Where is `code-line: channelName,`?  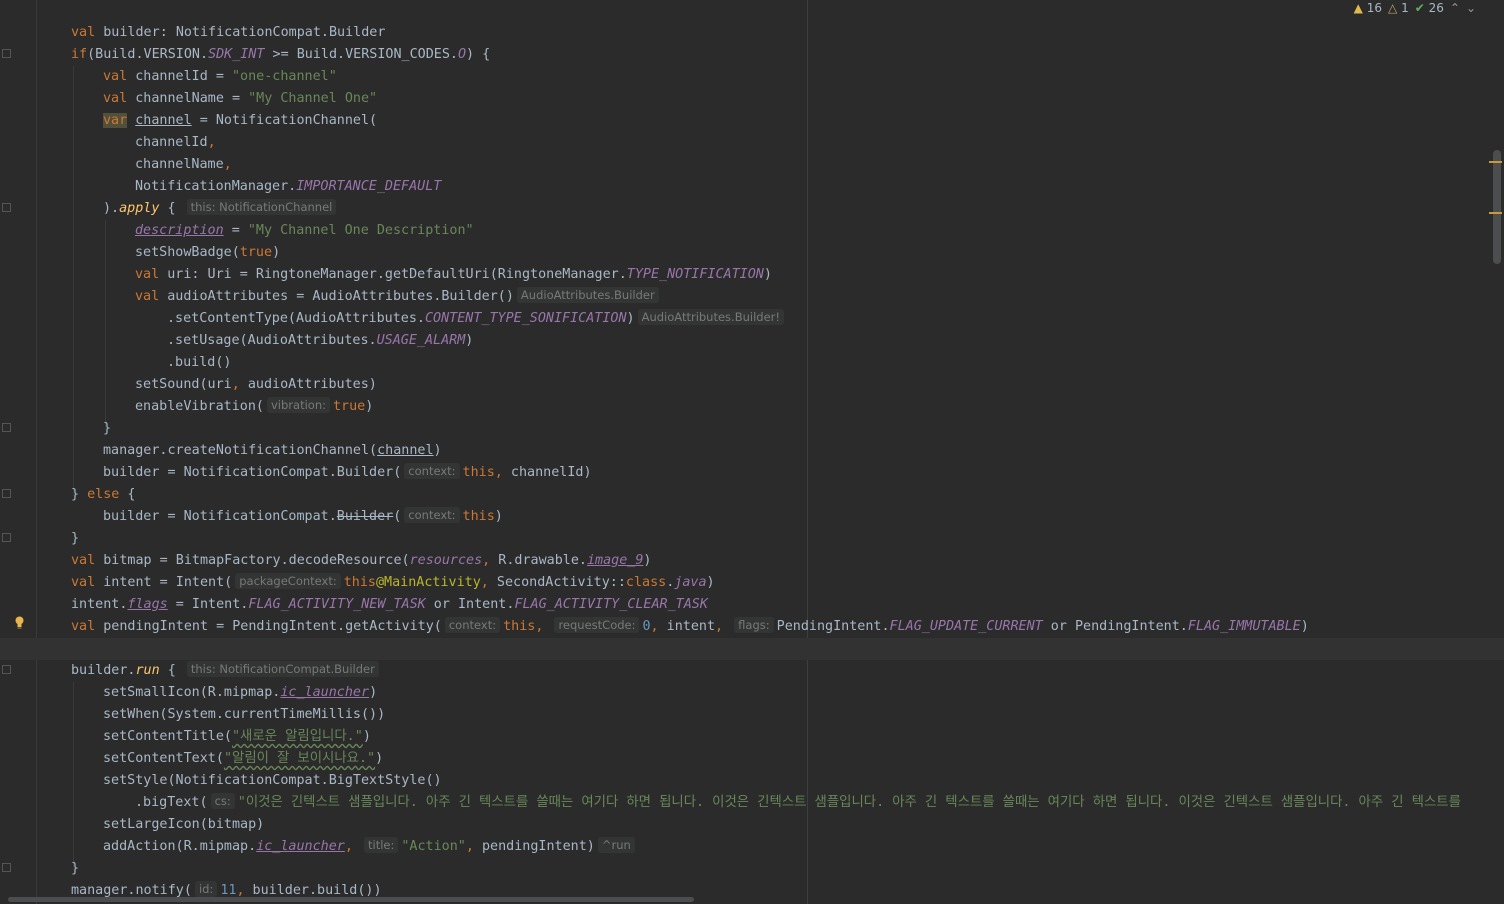 code-line: channelName, is located at coordinates (183, 164).